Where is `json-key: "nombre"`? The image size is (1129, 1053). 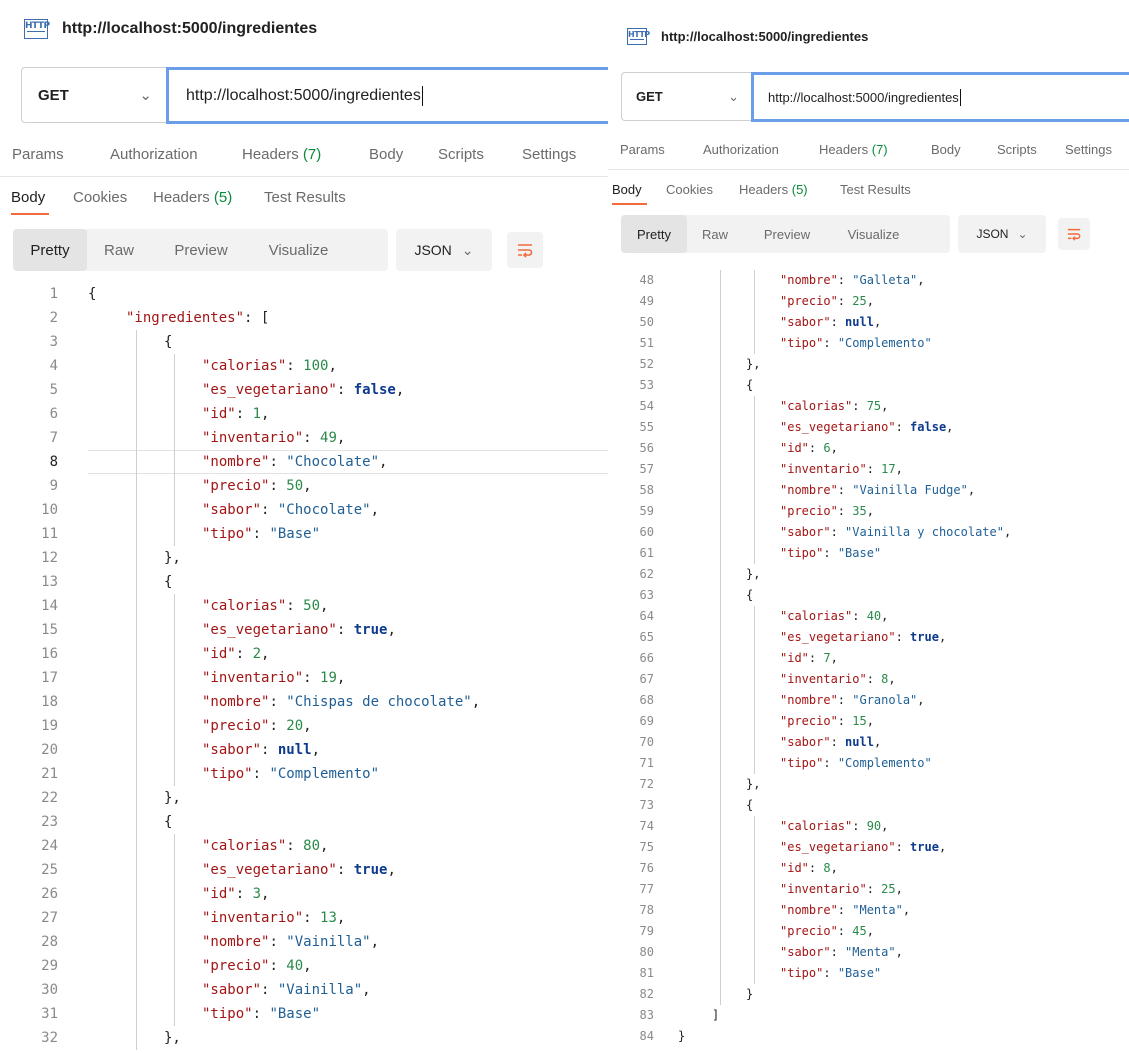
json-key: "nombre" is located at coordinates (809, 280).